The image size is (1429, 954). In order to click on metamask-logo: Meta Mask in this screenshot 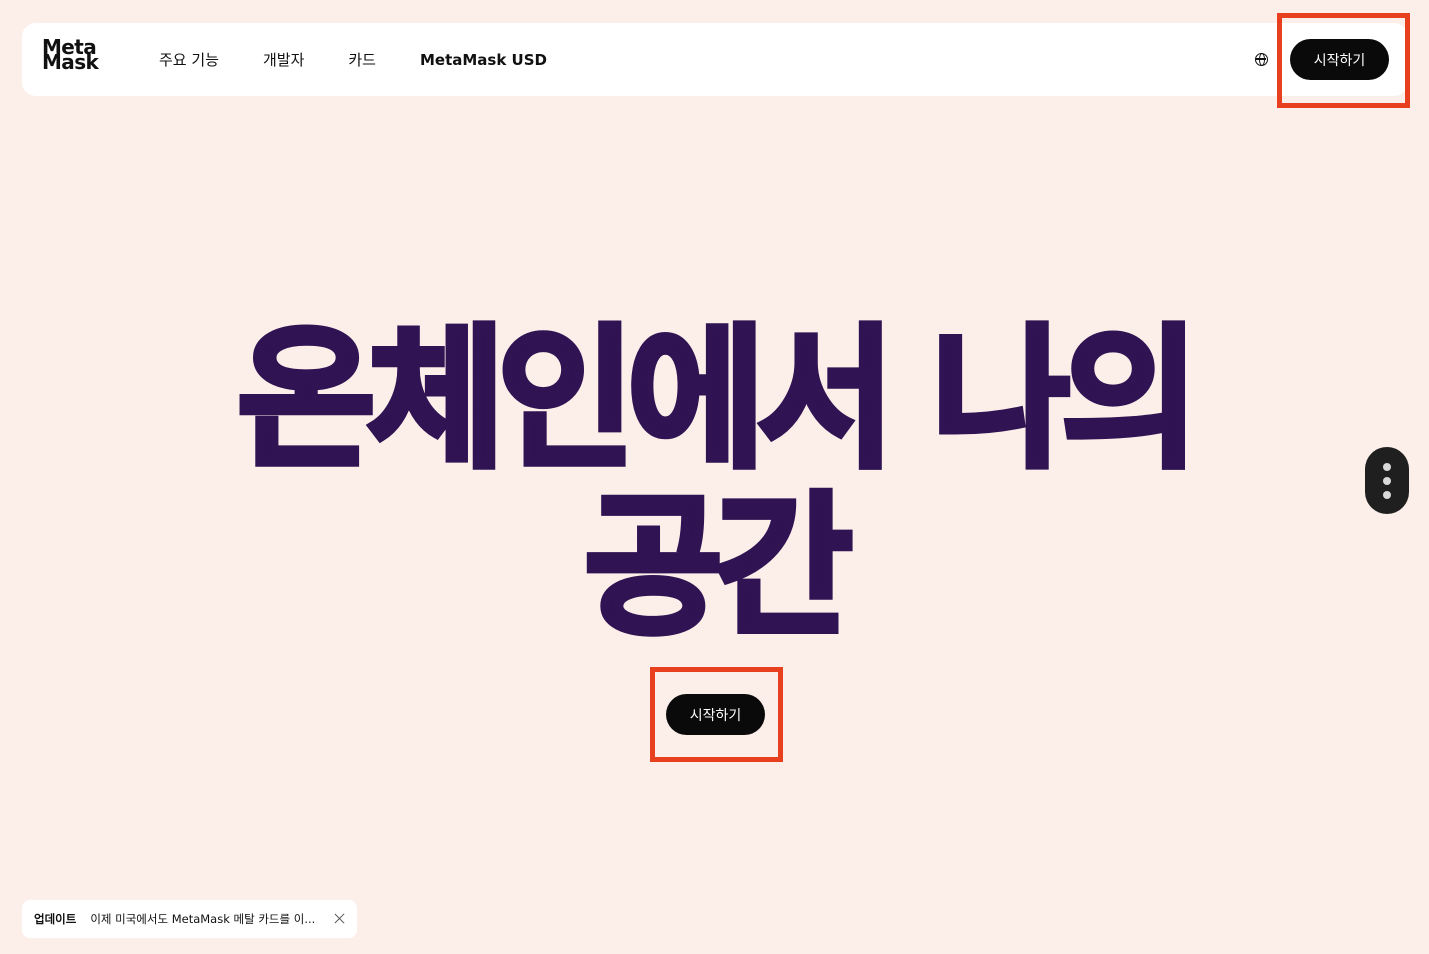, I will do `click(77, 55)`.